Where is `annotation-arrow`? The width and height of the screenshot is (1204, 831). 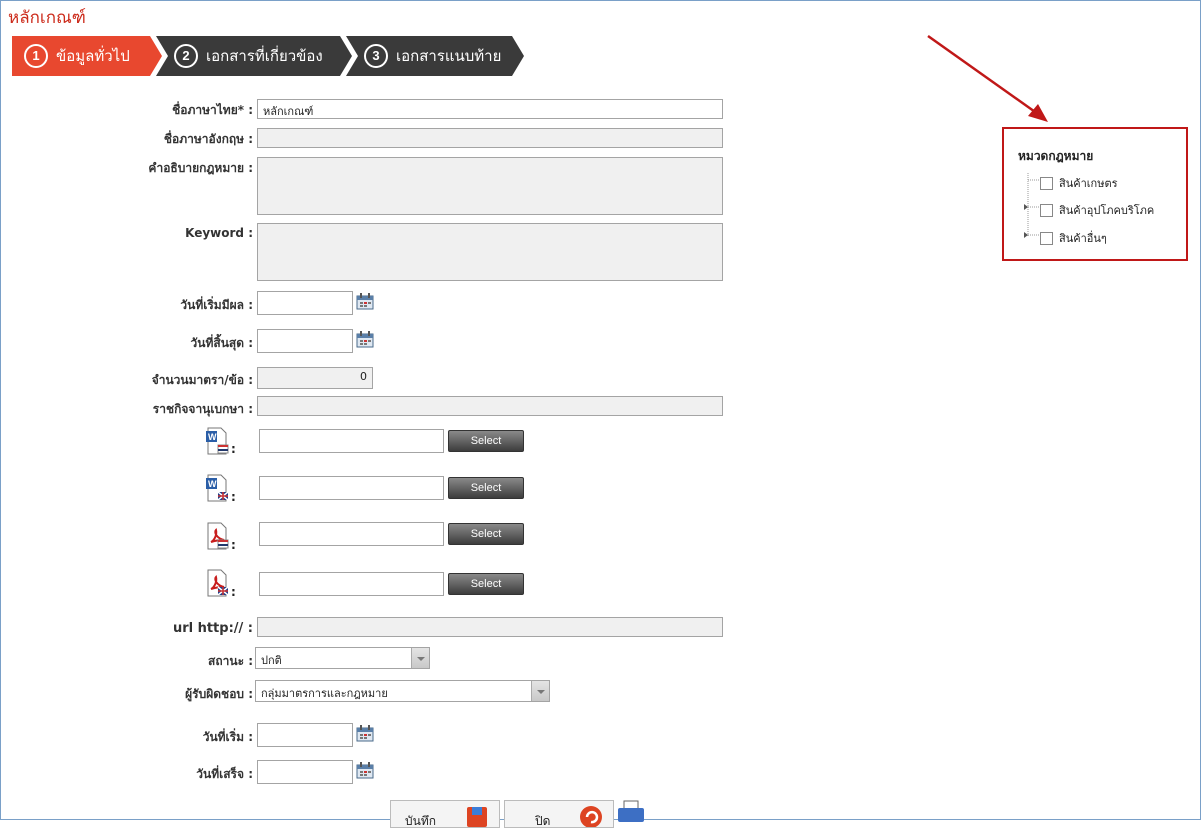 annotation-arrow is located at coordinates (987, 78).